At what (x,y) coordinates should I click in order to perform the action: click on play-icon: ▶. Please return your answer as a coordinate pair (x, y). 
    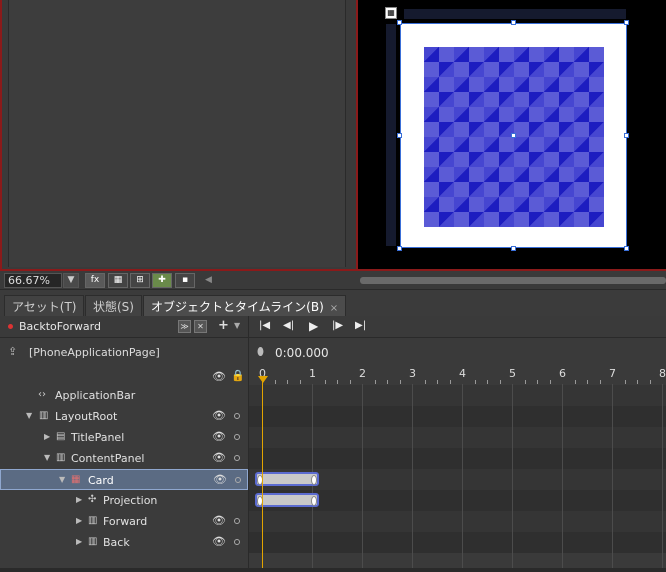
    Looking at the image, I should click on (313, 326).